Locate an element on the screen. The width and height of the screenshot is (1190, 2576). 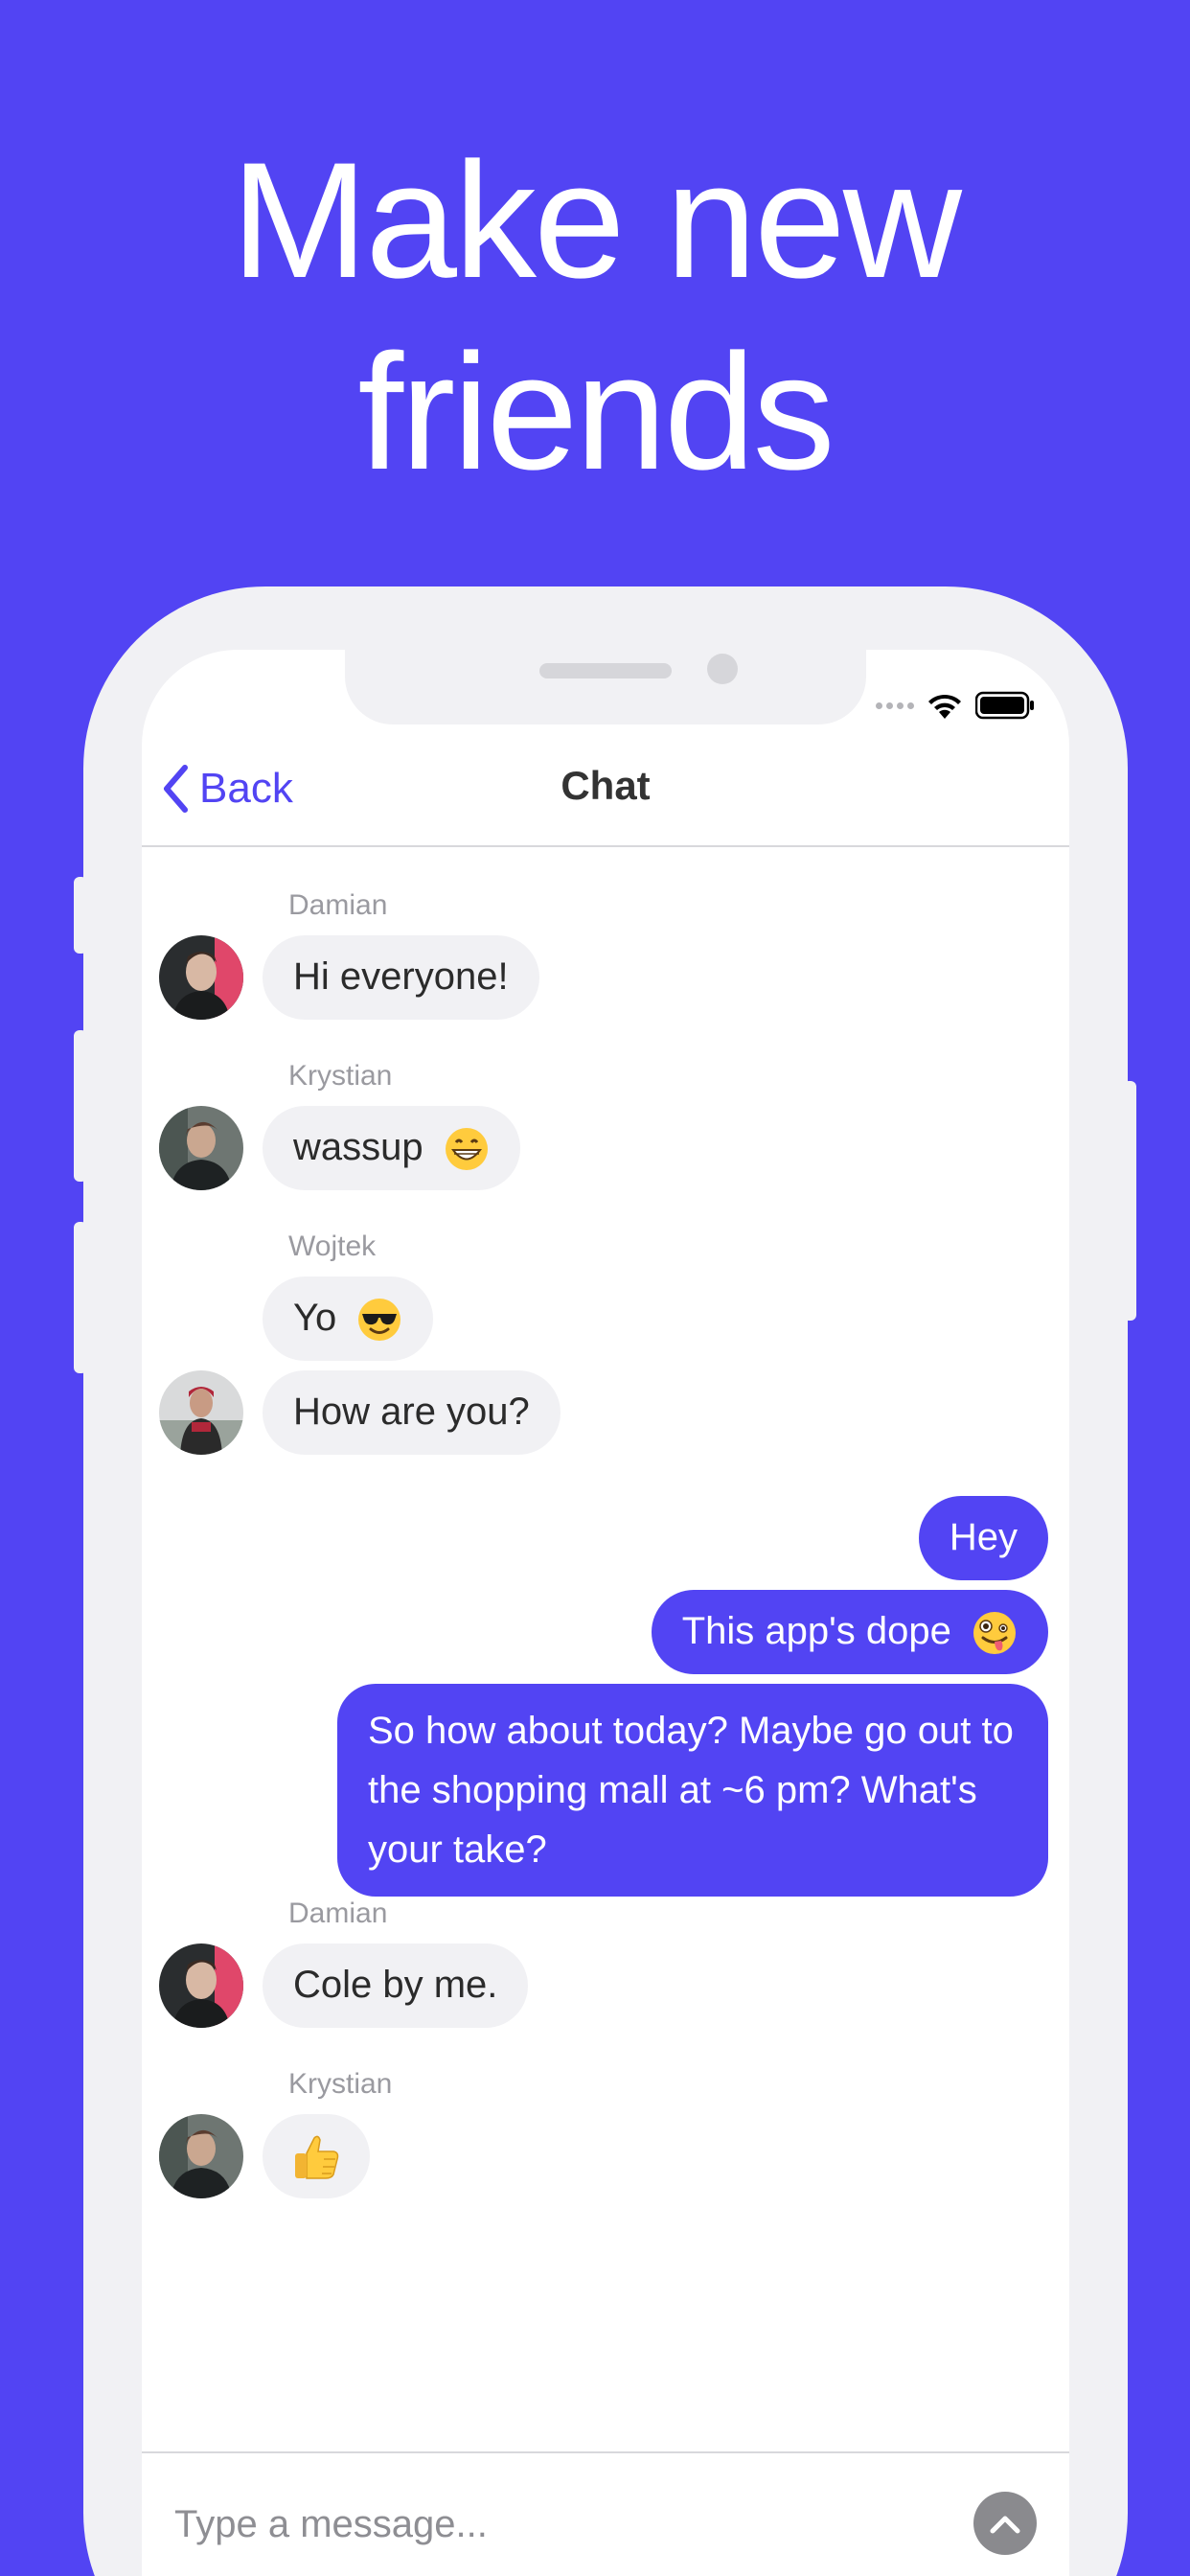
message-input is located at coordinates (558, 2524).